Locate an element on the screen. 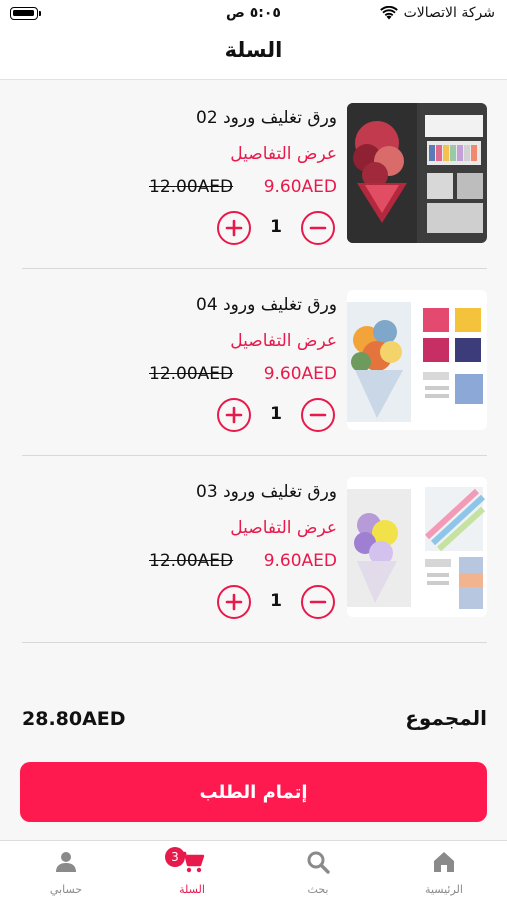  cart-count-badge: 3 is located at coordinates (175, 857).